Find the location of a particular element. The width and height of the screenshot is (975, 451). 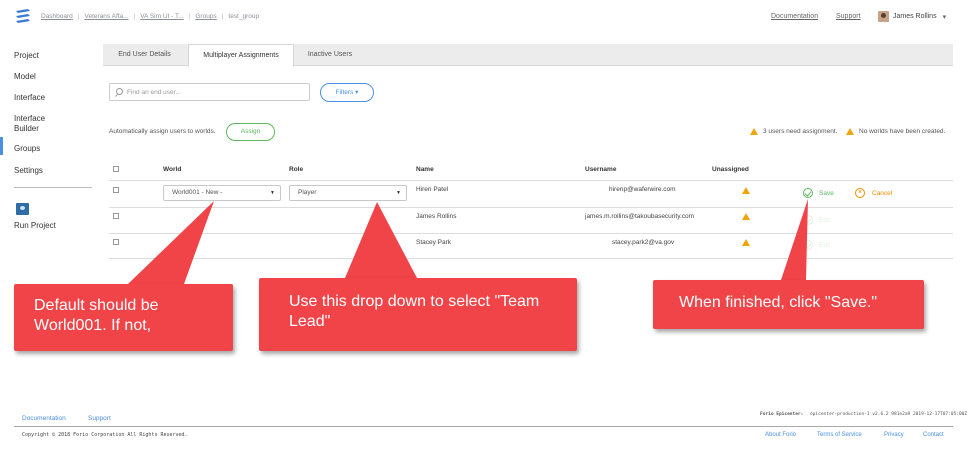

select-all-checkbox is located at coordinates (116, 169).